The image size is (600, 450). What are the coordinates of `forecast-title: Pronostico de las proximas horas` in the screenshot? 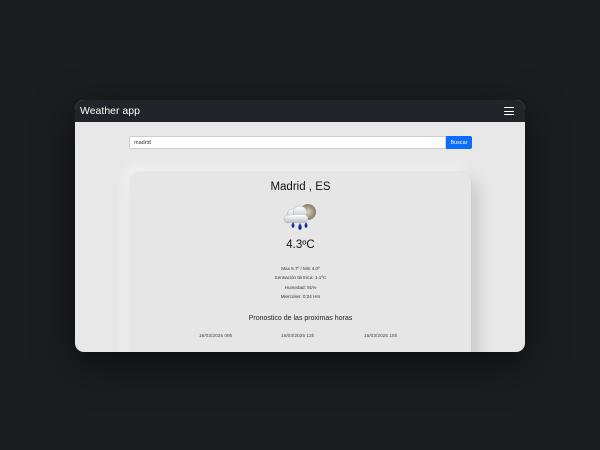 It's located at (300, 318).